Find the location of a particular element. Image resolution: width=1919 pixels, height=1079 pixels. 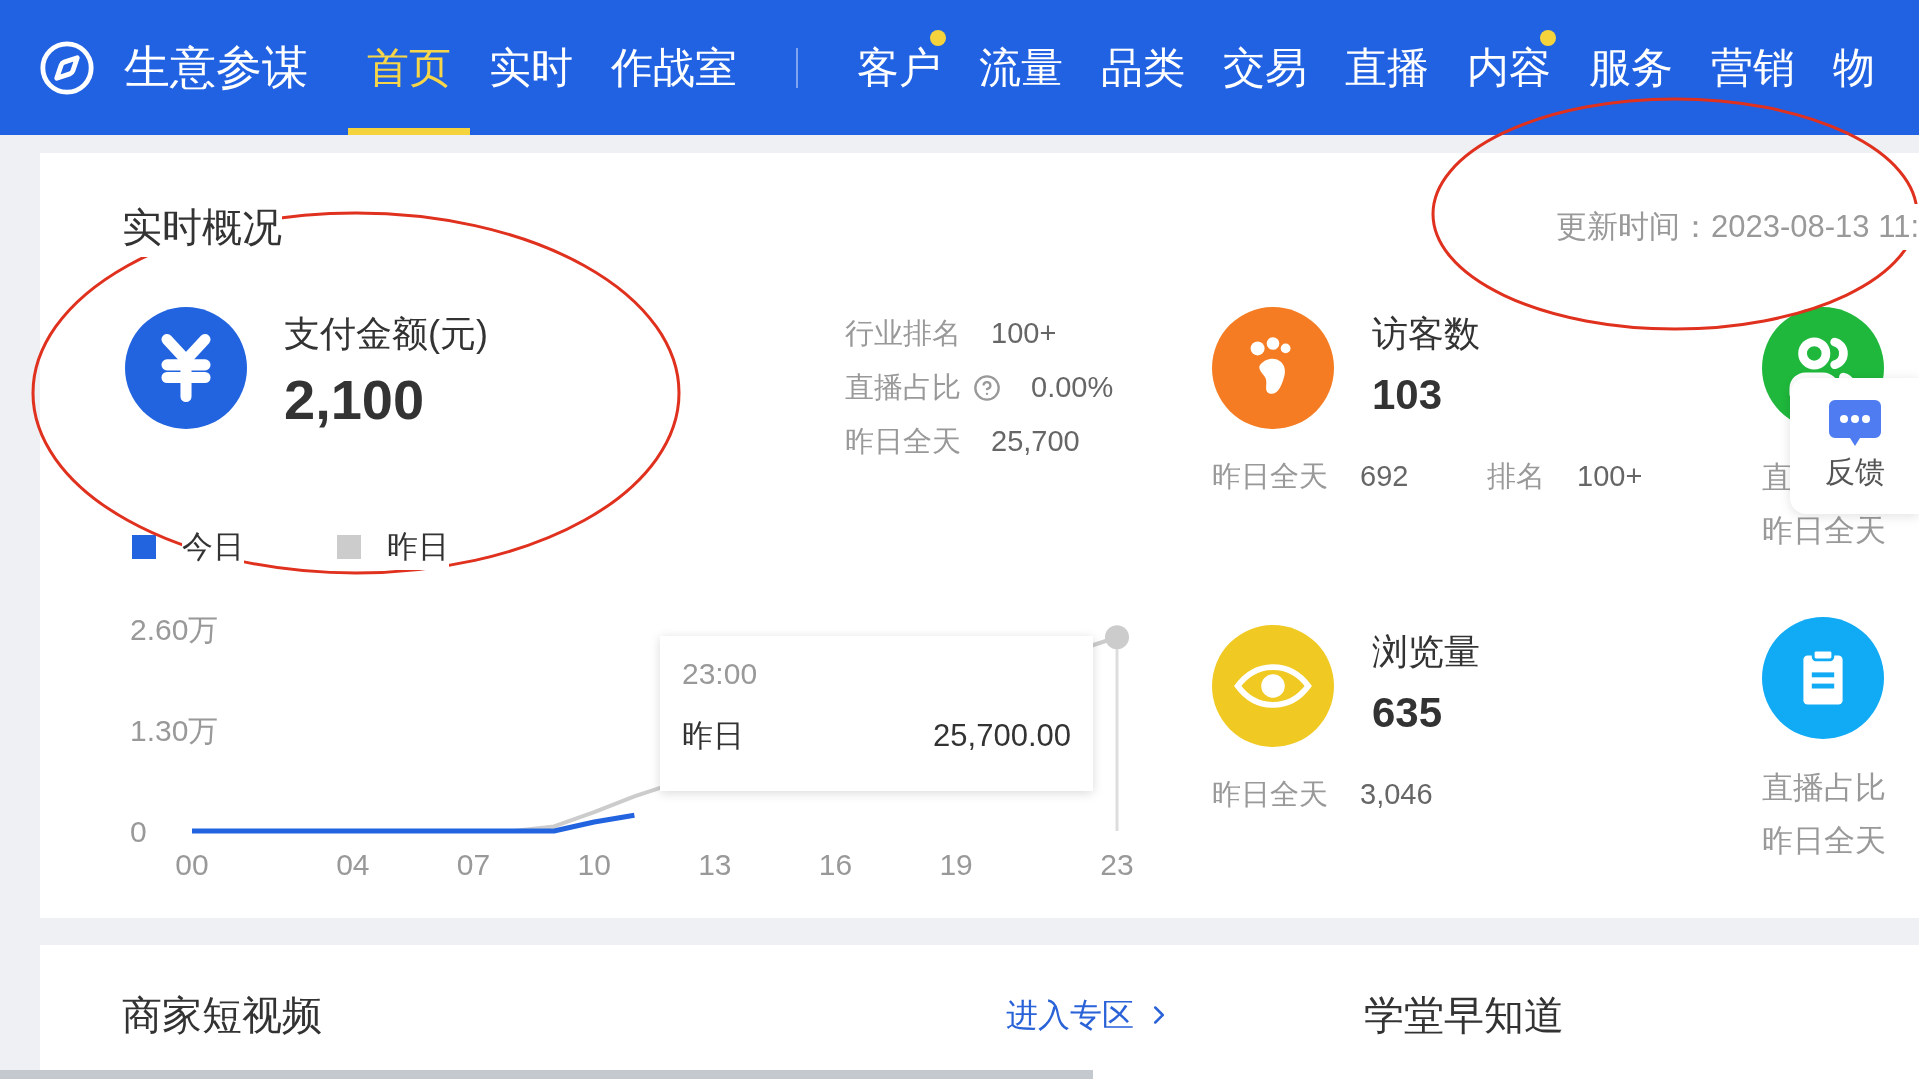

nav-tab: 作战室 is located at coordinates (674, 67).